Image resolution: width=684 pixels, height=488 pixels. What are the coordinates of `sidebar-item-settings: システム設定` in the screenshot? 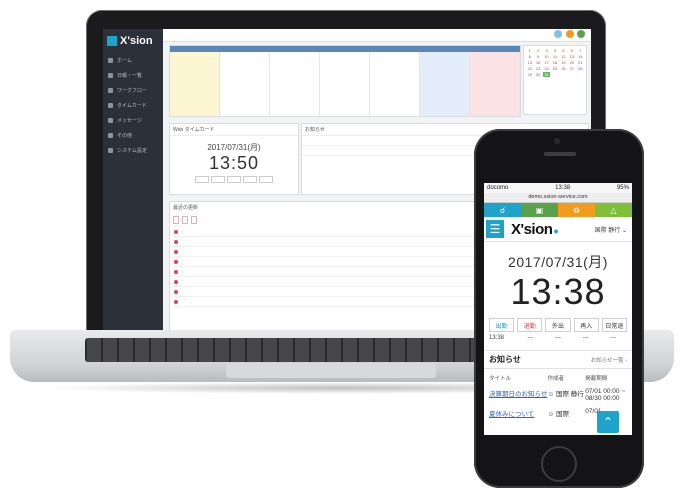 It's located at (133, 150).